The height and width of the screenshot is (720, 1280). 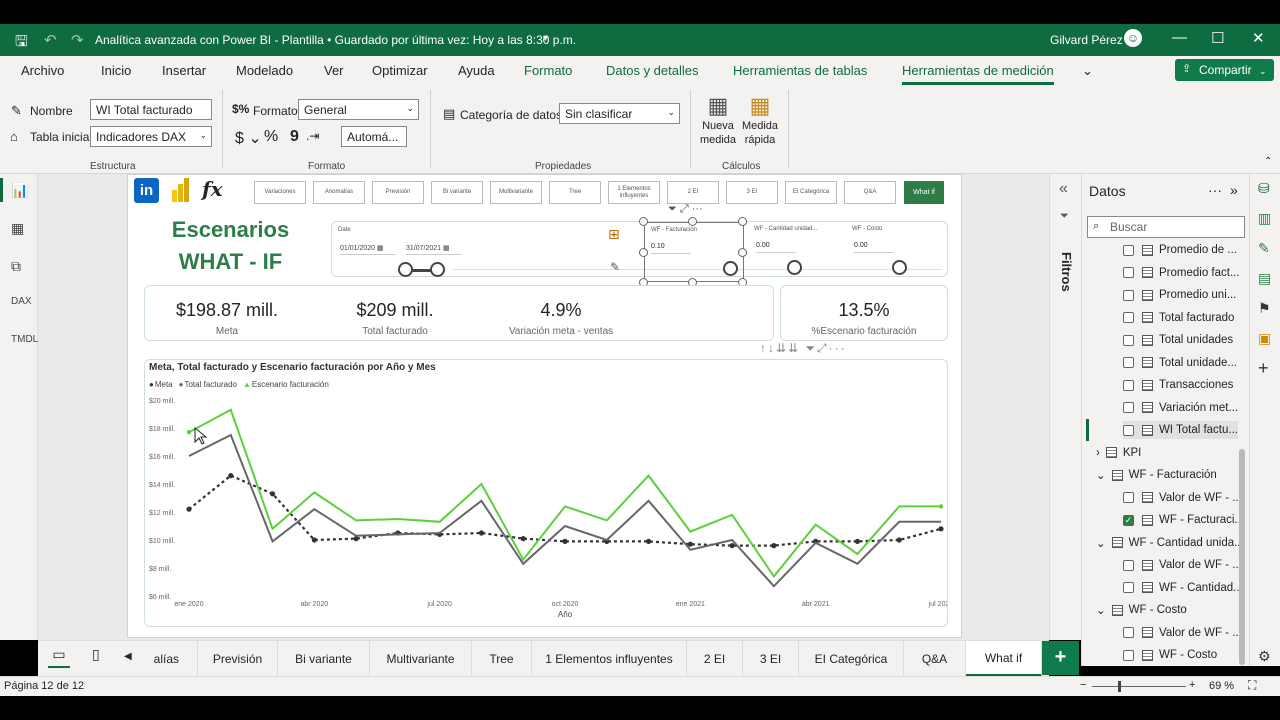 What do you see at coordinates (1004, 659) in the screenshot?
I see `tab-what-if: What if` at bounding box center [1004, 659].